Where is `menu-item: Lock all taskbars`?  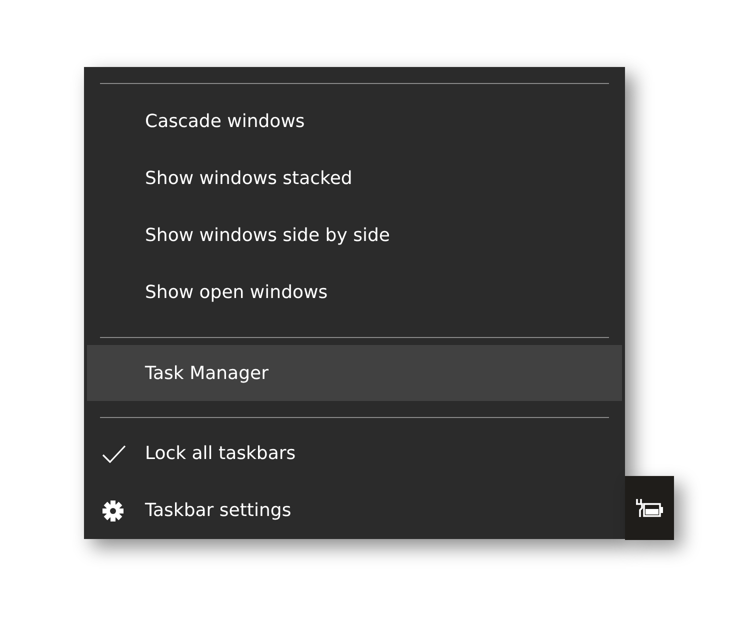
menu-item: Lock all taskbars is located at coordinates (354, 453).